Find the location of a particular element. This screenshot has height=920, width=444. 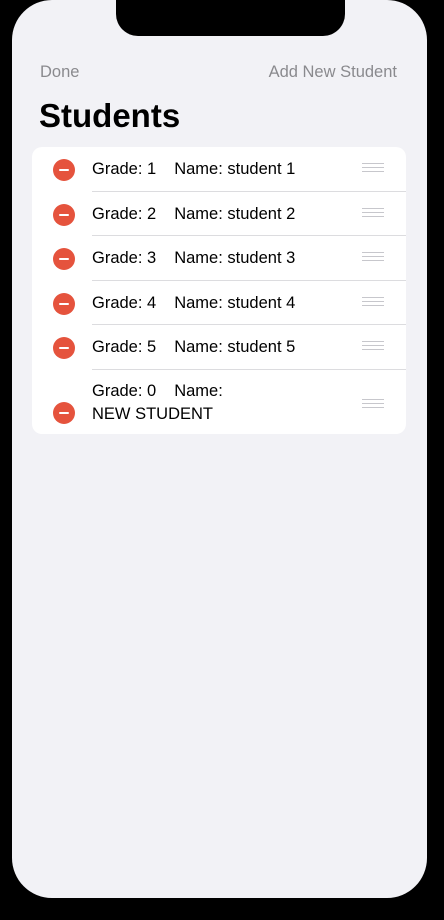

student-info: Grade: 5 Name: student 5 is located at coordinates (193, 347).